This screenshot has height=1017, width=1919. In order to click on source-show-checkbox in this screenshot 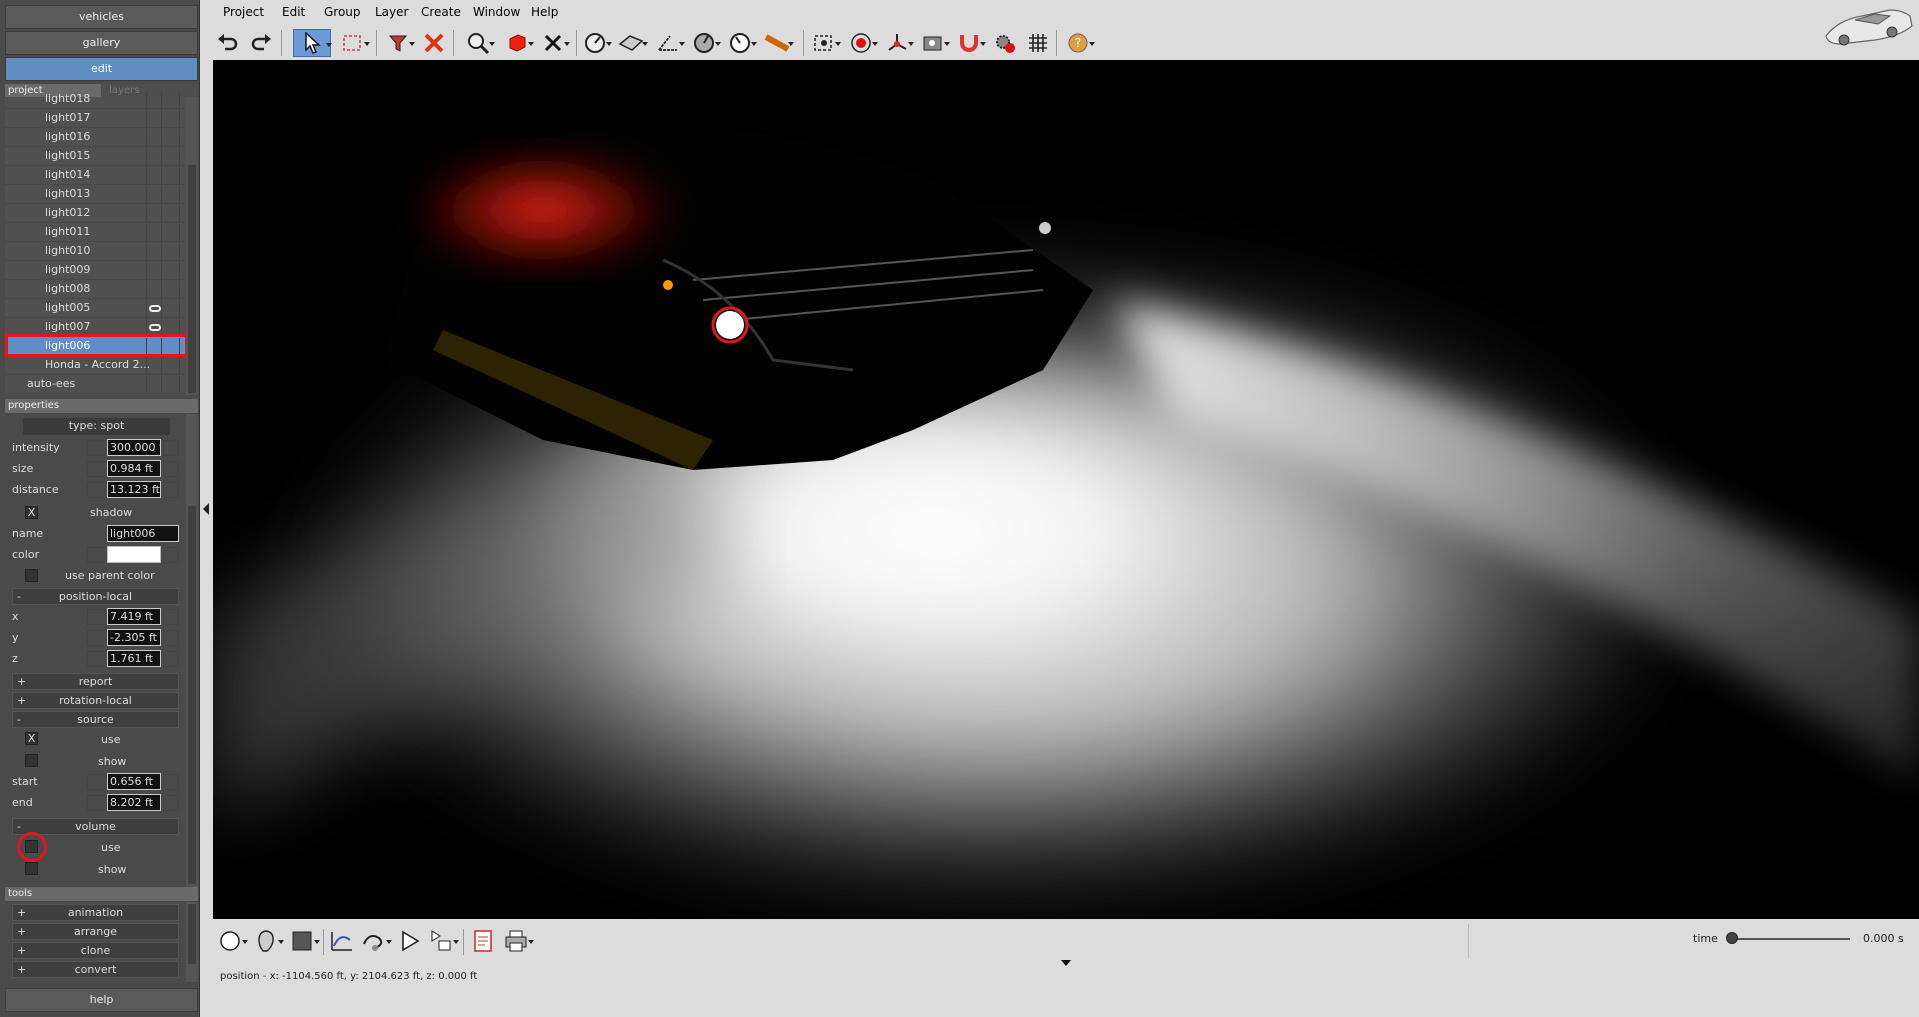, I will do `click(31, 760)`.